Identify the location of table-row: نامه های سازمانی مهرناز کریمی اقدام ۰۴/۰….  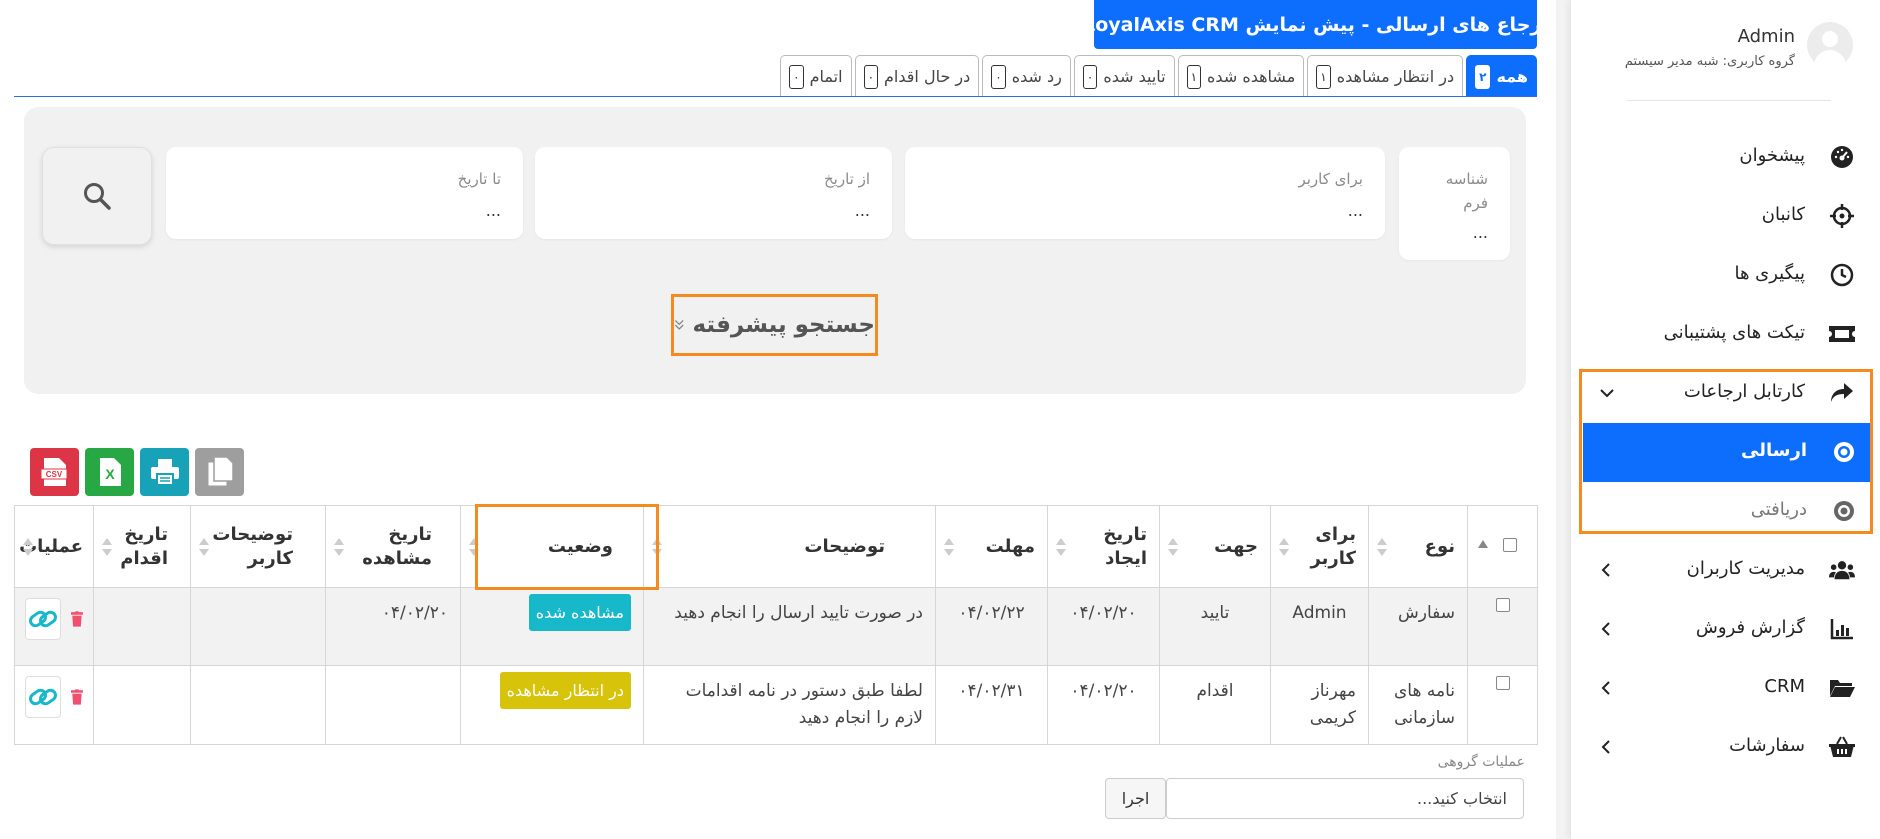
(776, 705).